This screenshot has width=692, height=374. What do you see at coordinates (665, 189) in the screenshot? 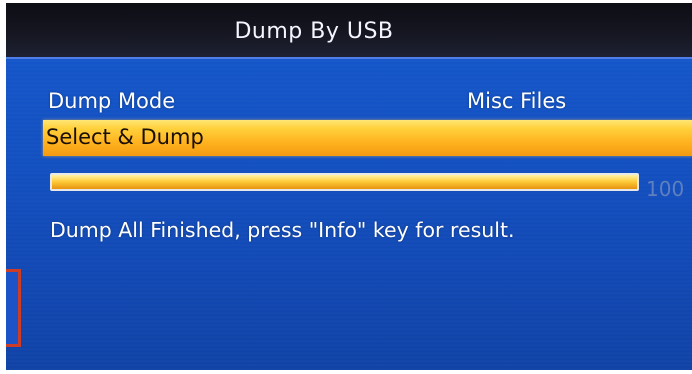
I see `progress-percent-text: 100` at bounding box center [665, 189].